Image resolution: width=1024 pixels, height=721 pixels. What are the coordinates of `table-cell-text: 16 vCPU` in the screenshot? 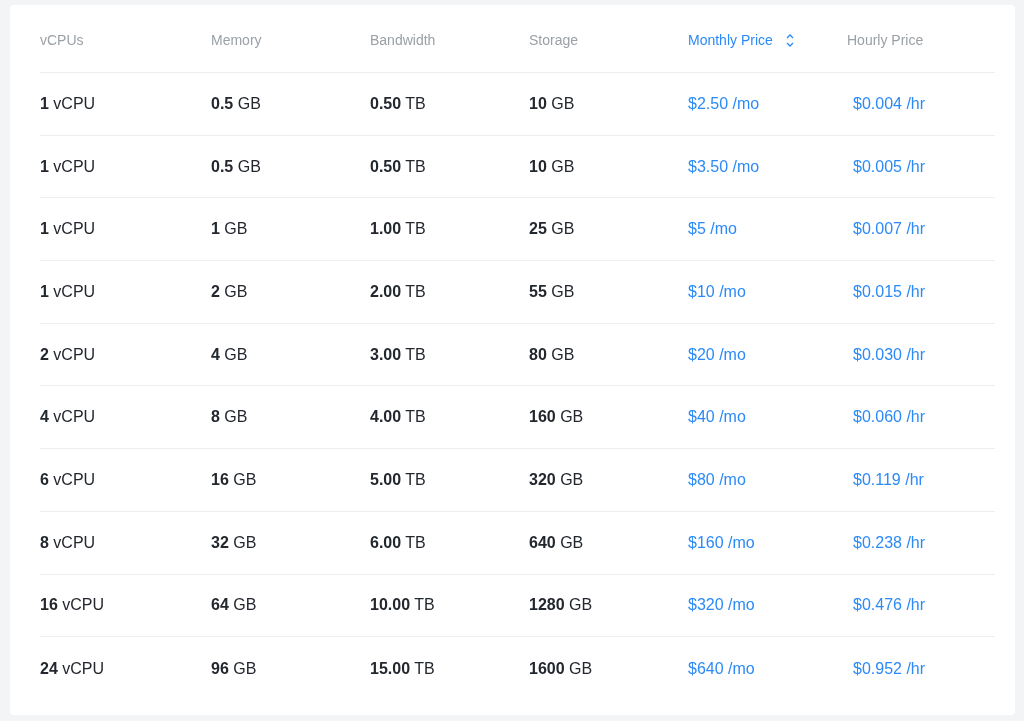 It's located at (73, 605).